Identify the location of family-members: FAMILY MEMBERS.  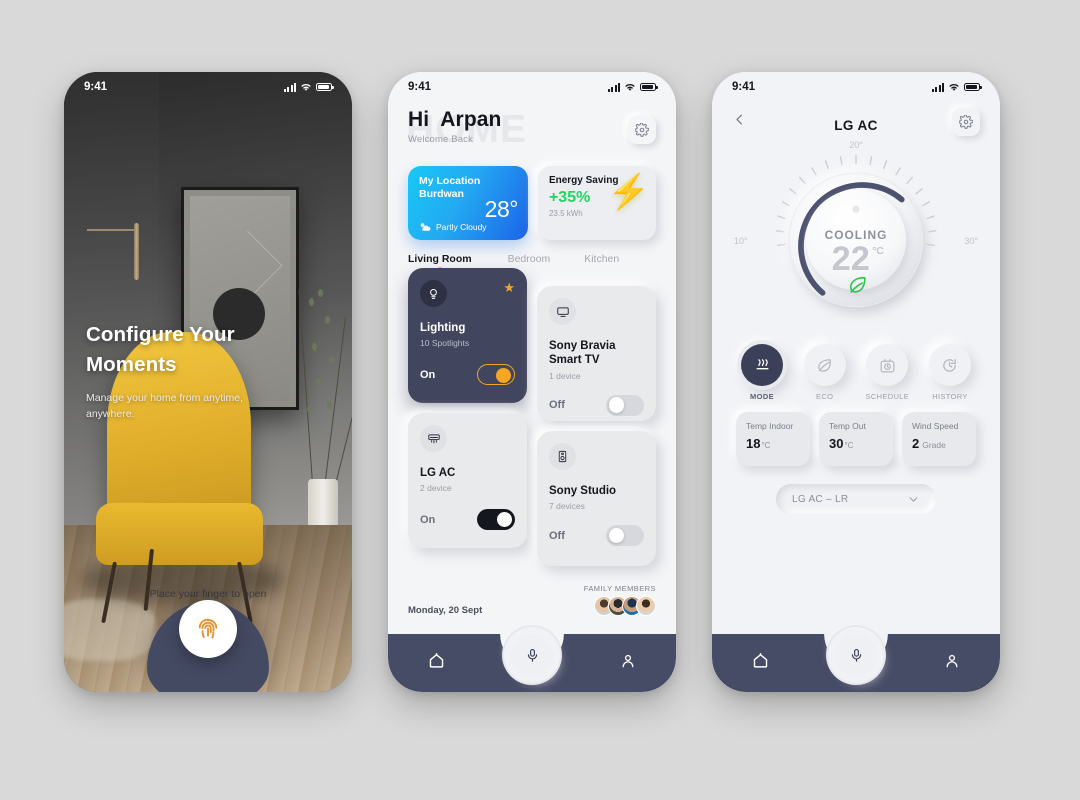
(620, 600).